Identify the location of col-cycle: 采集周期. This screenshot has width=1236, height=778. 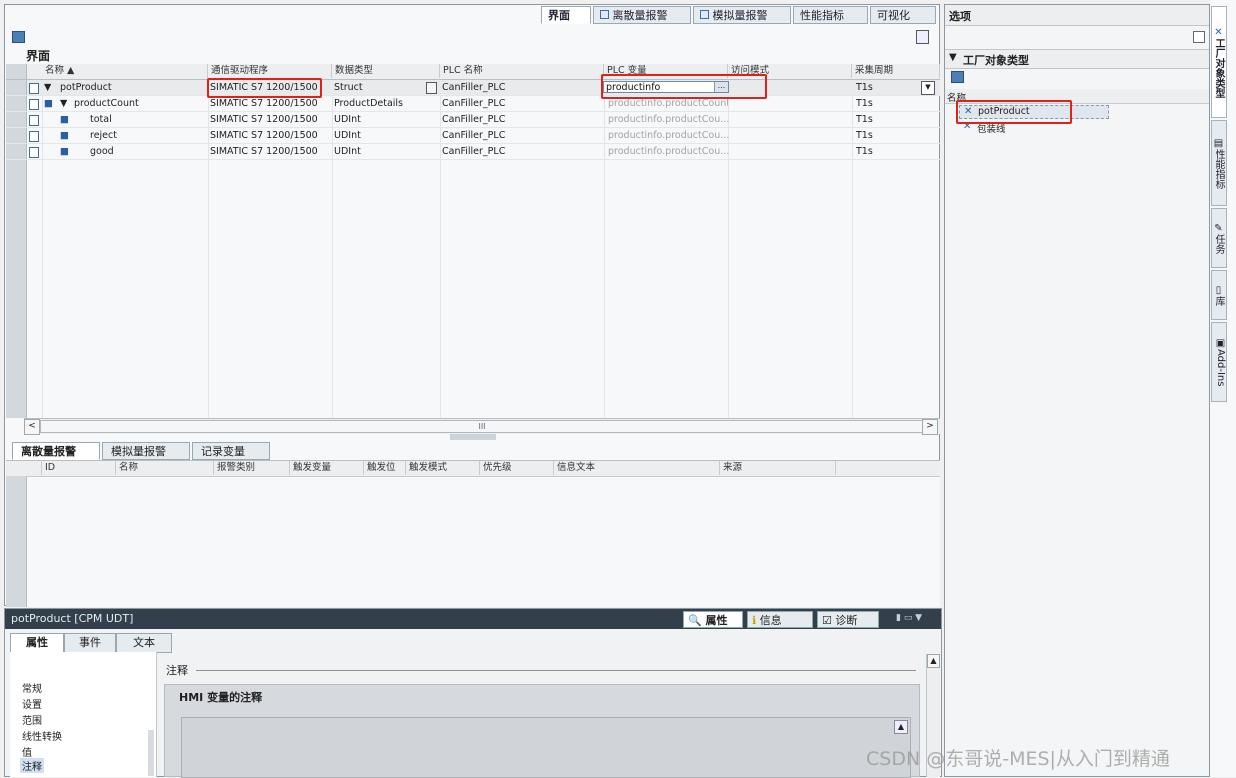
(896, 71).